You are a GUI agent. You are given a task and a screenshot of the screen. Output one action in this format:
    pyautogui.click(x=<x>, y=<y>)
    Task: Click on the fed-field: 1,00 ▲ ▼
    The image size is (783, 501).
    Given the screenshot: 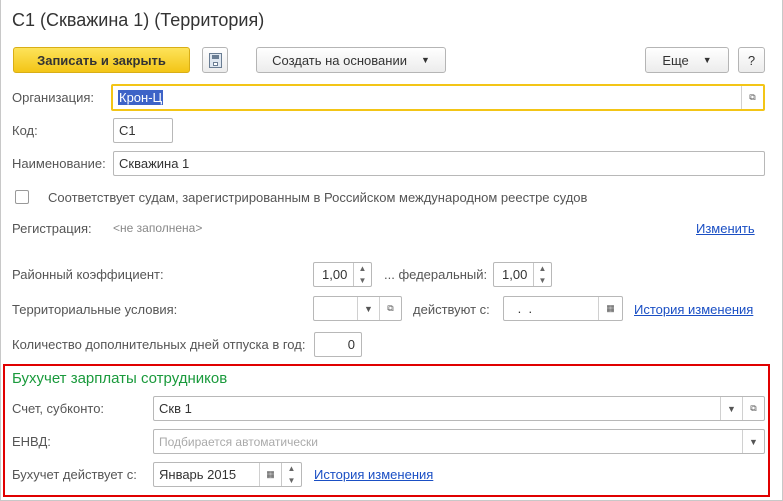 What is the action you would take?
    pyautogui.click(x=522, y=274)
    